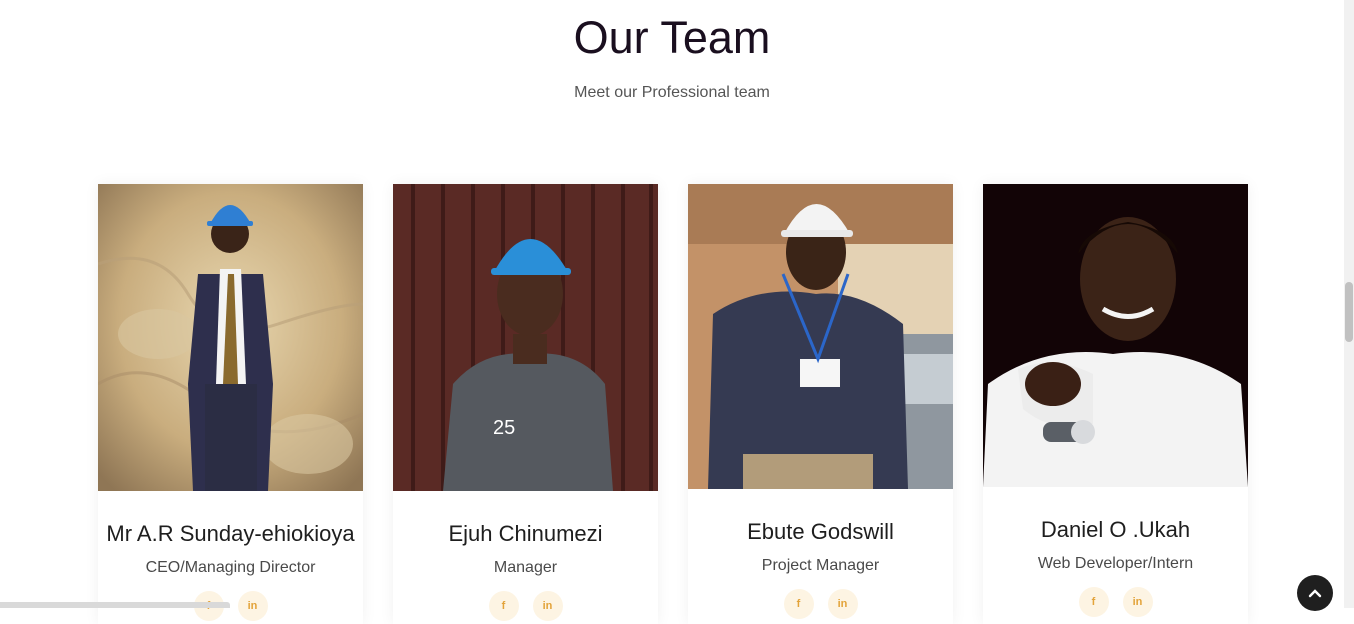  What do you see at coordinates (820, 531) in the screenshot?
I see `team-member-name: Ebute Godswill` at bounding box center [820, 531].